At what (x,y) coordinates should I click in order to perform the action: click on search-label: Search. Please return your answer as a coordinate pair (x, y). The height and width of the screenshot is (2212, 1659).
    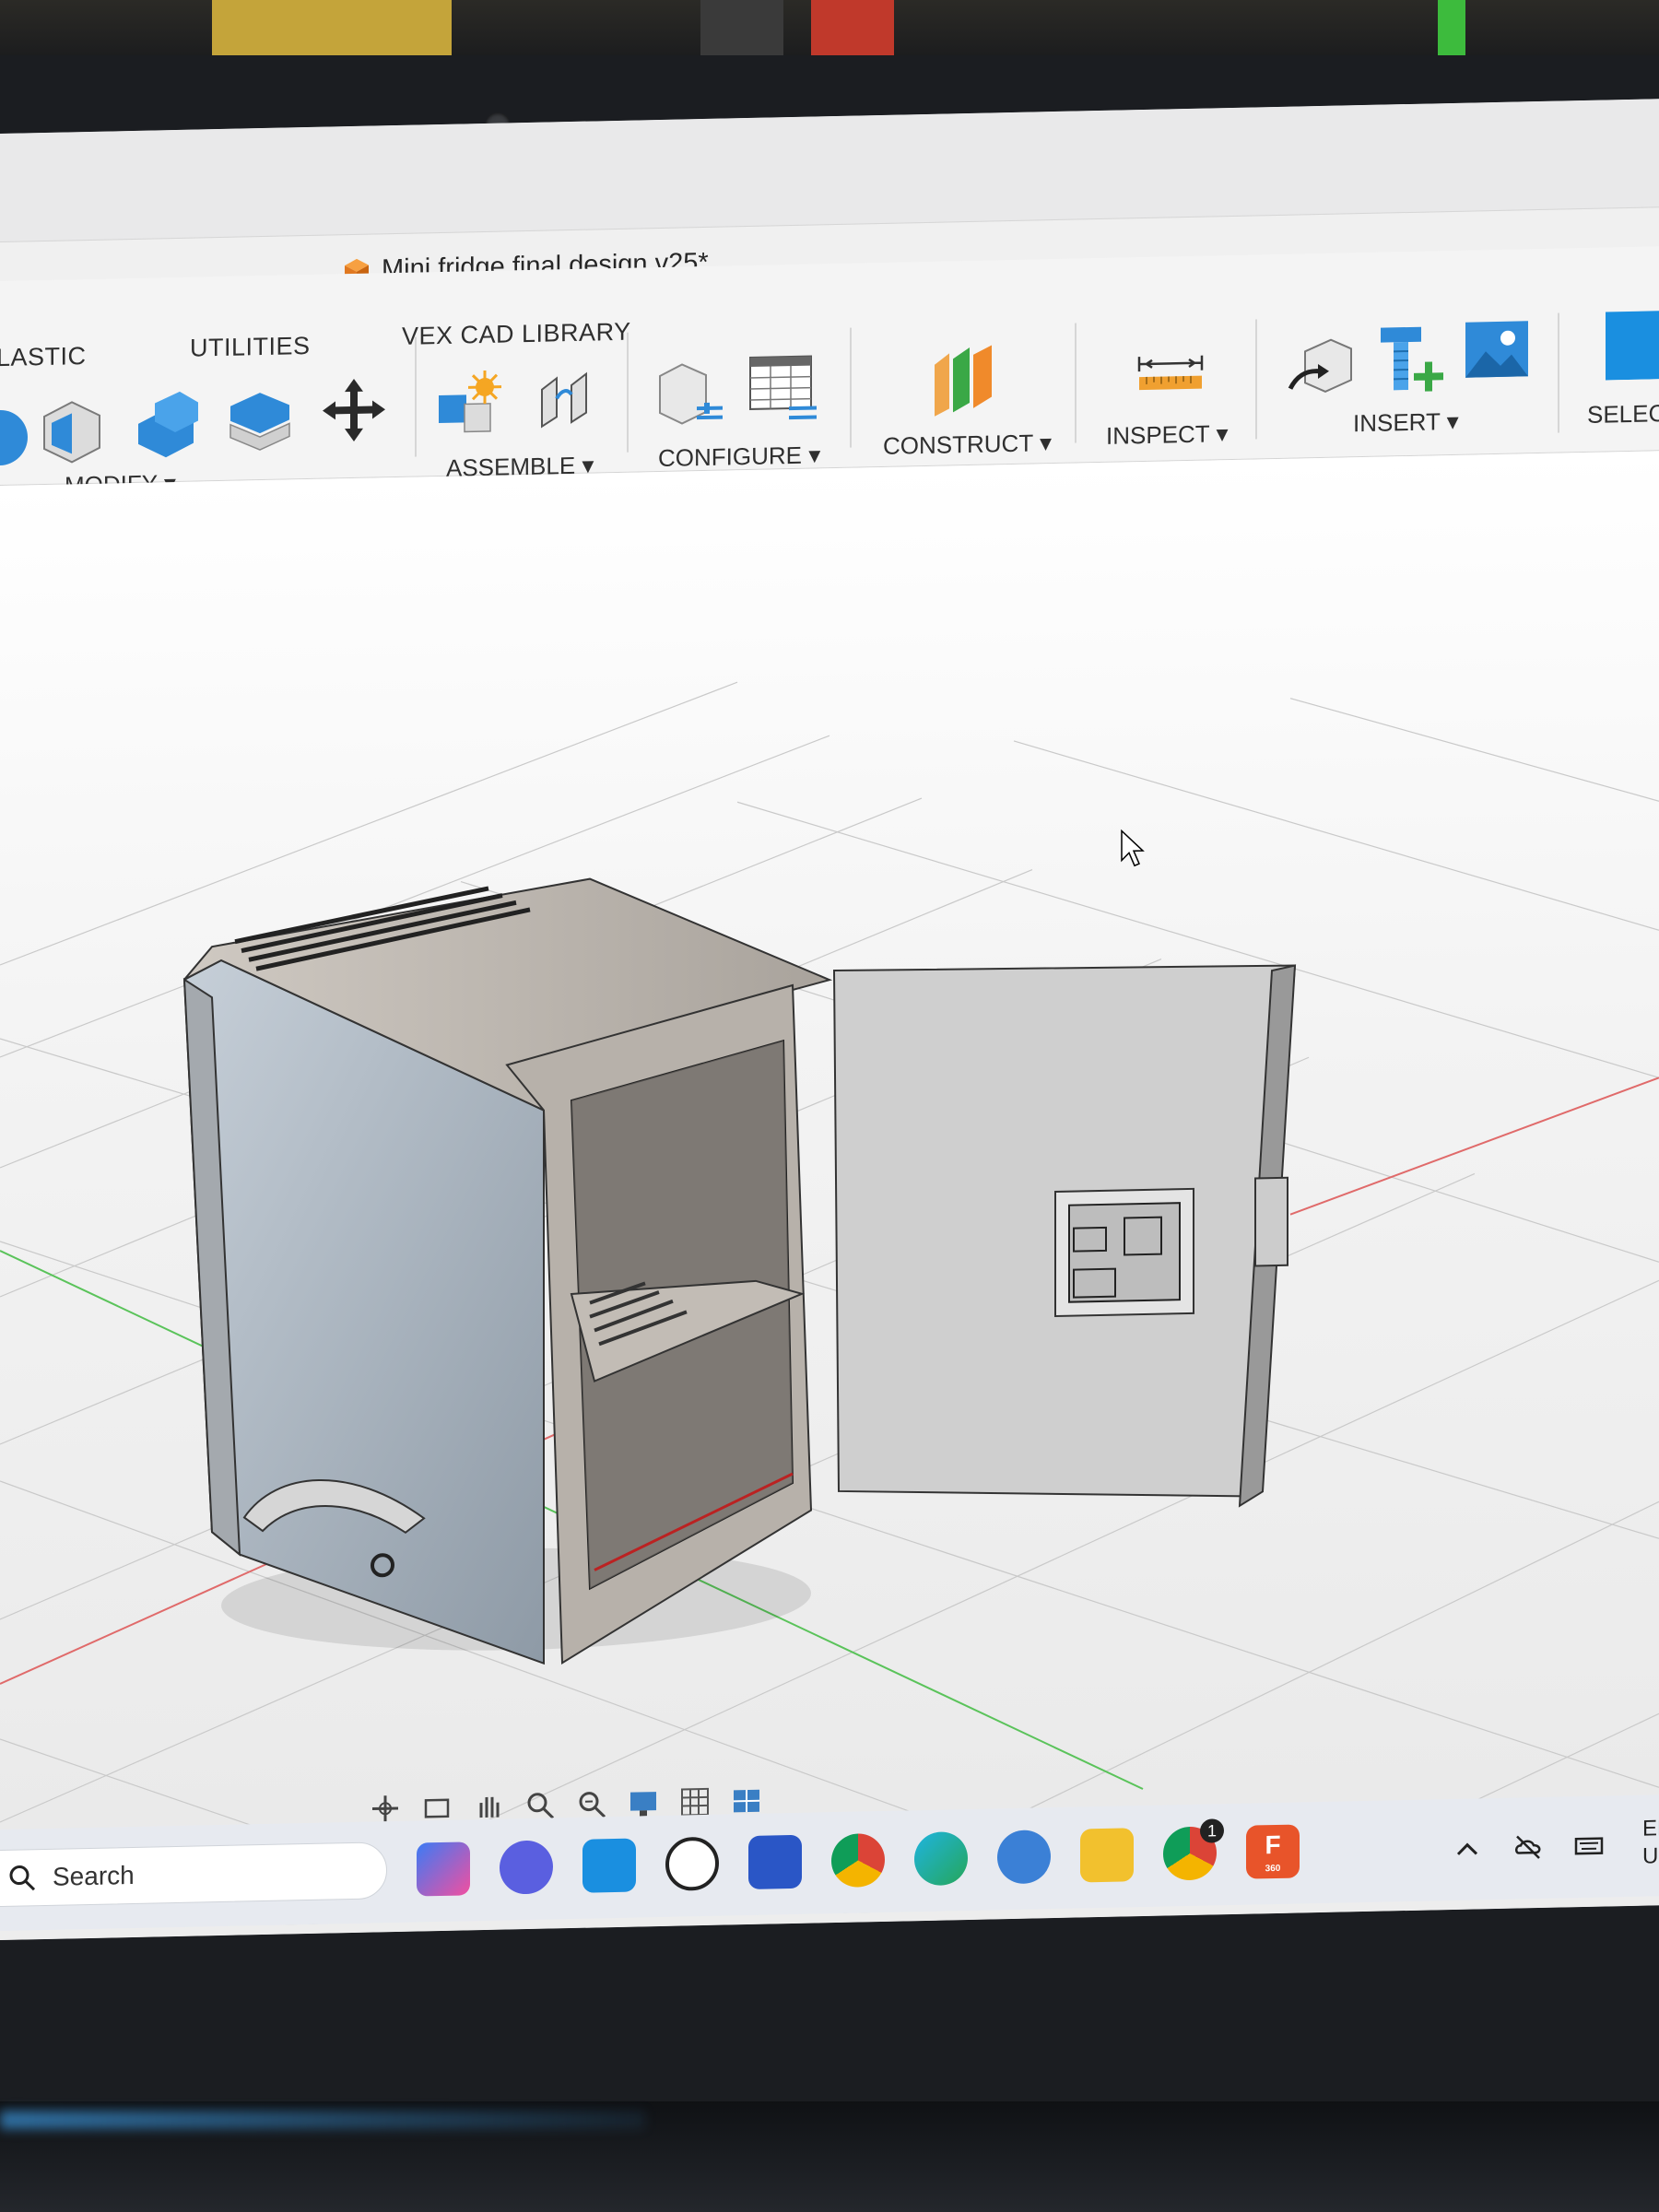
    Looking at the image, I should click on (94, 1875).